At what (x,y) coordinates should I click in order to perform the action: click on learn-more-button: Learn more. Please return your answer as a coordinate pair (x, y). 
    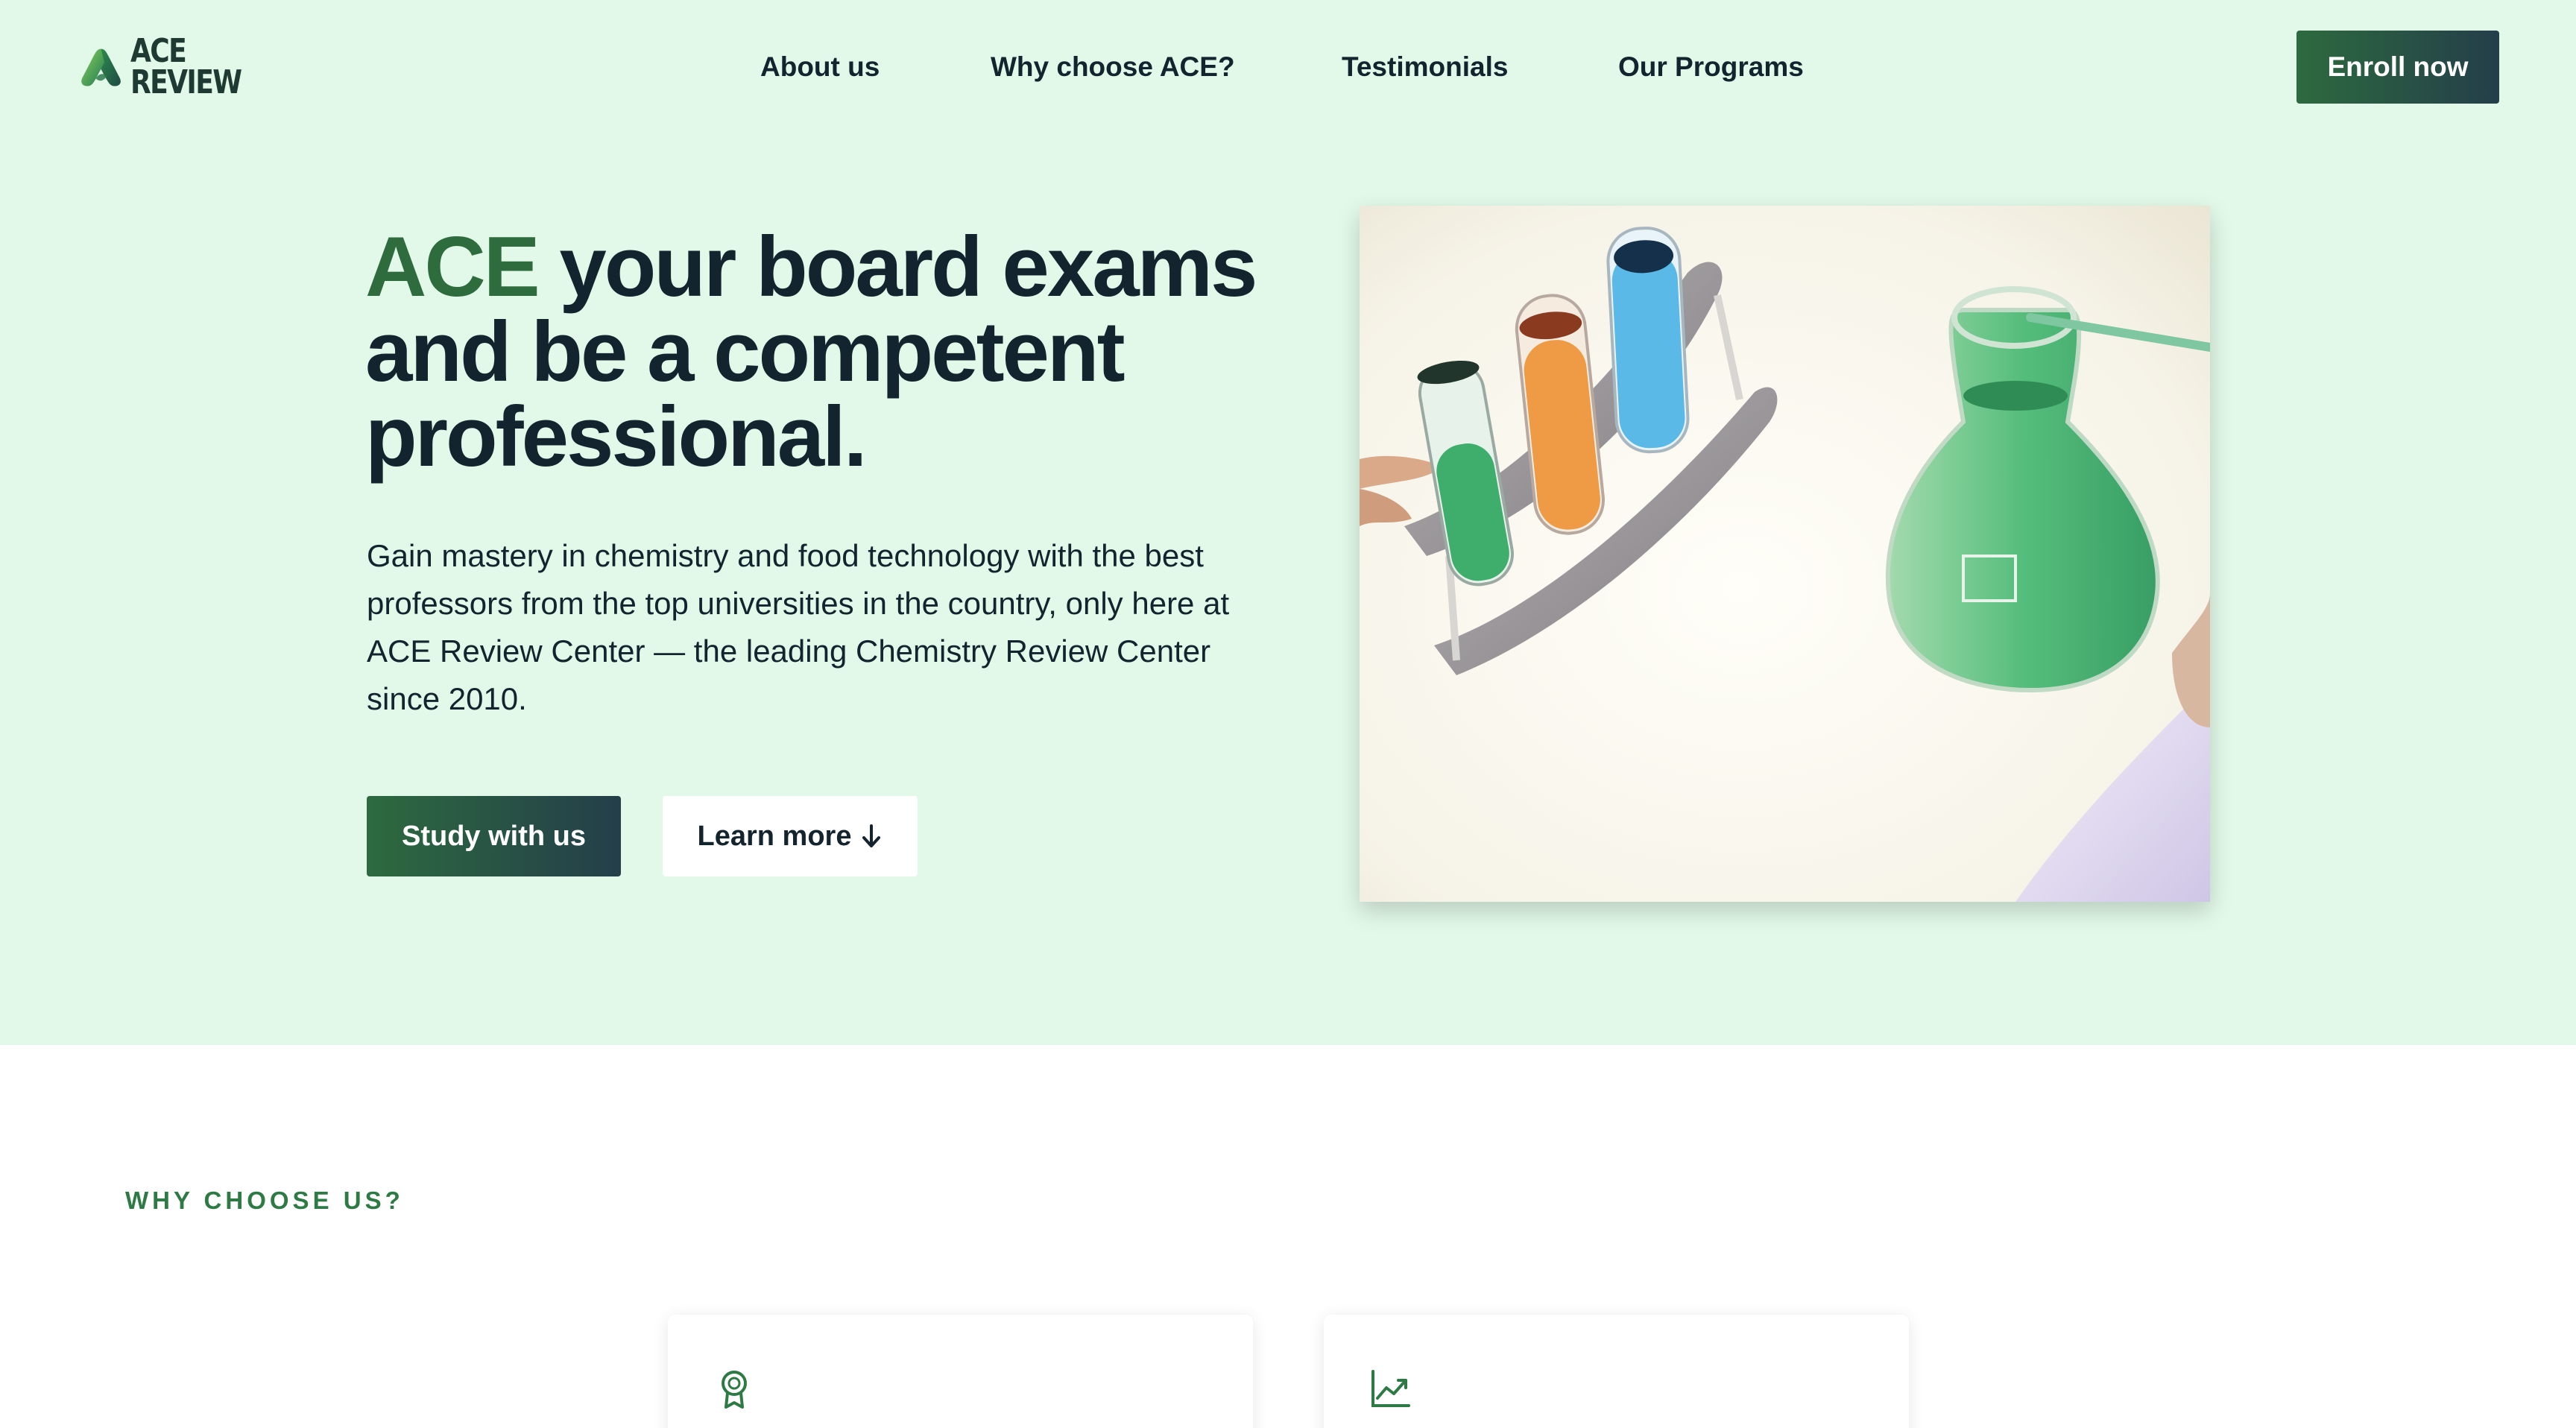
    Looking at the image, I should click on (790, 836).